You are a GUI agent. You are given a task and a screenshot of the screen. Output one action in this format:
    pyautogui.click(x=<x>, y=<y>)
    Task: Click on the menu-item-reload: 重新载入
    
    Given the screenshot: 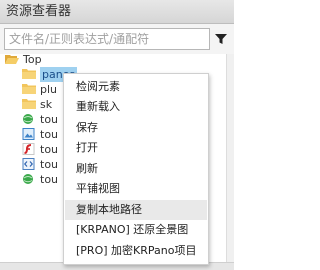 What is the action you would take?
    pyautogui.click(x=136, y=107)
    